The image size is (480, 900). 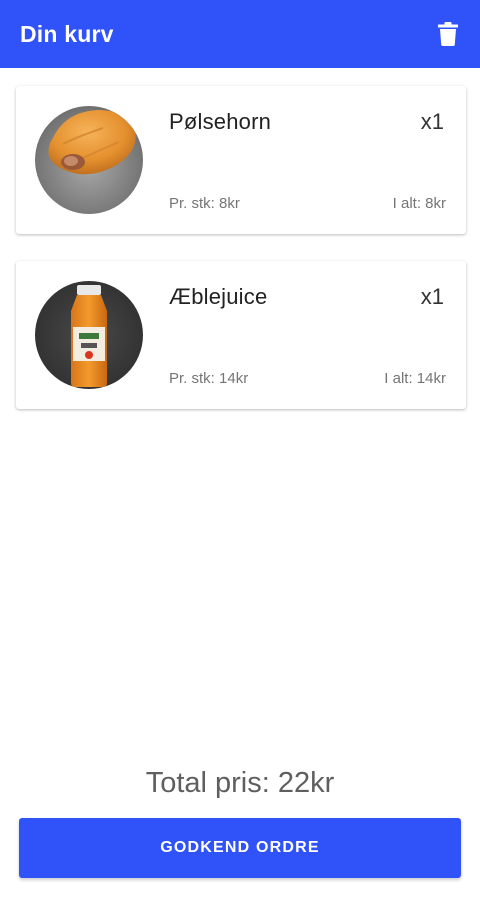 I want to click on item-unit-price: Pr. stk: 14kr, so click(x=209, y=378).